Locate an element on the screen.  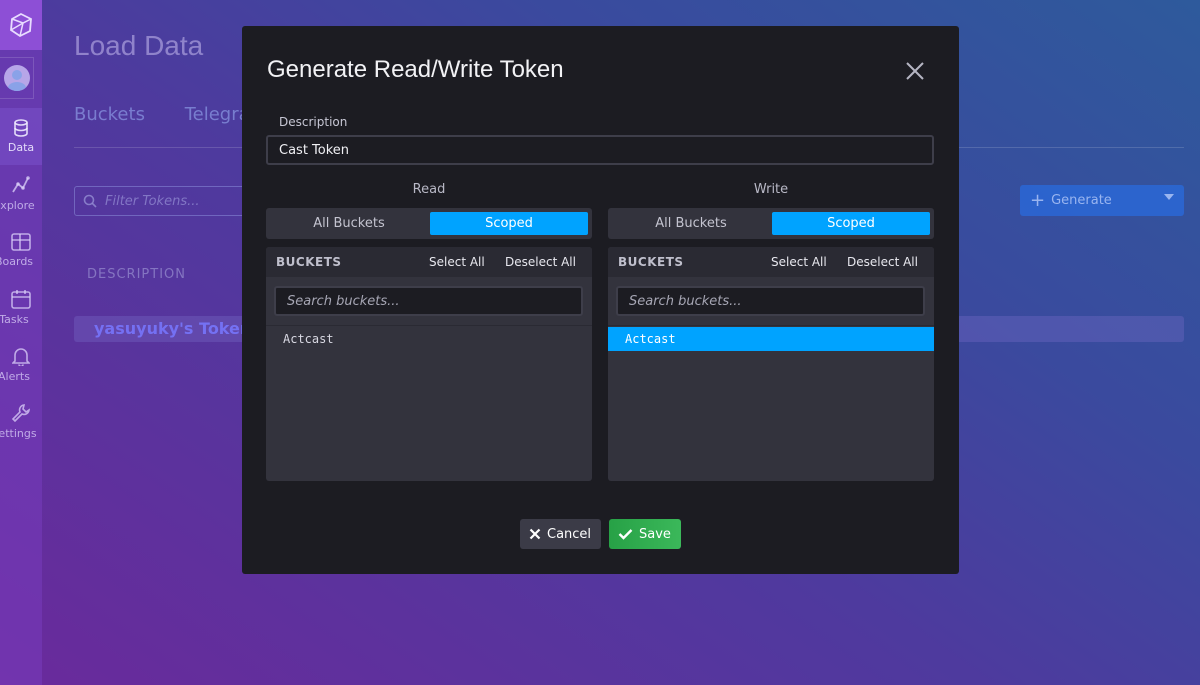
sidebar-item-label: Explore is located at coordinates (17, 205).